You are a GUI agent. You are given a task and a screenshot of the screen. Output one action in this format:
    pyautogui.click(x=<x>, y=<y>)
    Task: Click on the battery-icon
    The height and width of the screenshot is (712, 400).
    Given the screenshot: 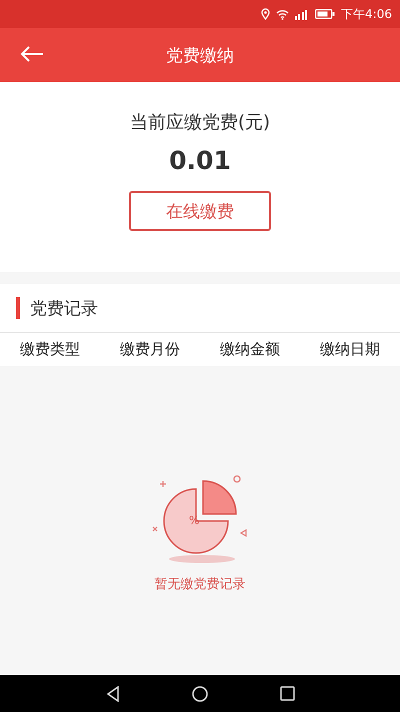 What is the action you would take?
    pyautogui.click(x=325, y=14)
    